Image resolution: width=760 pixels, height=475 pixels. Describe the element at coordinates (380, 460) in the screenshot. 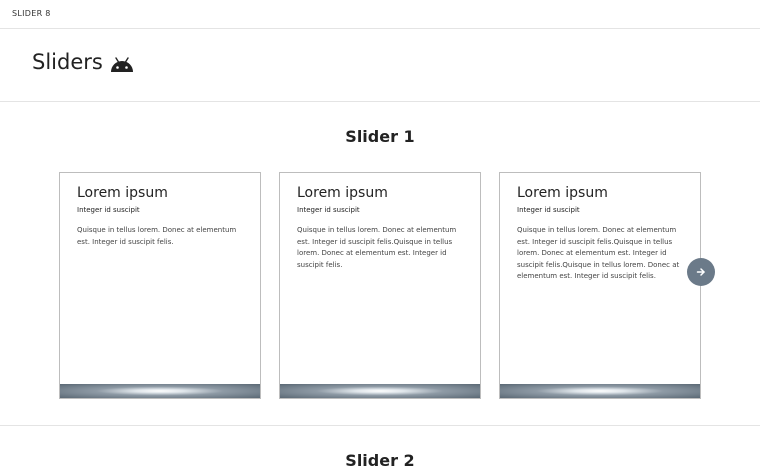

I see `slider-2-title: Slider 2` at that location.